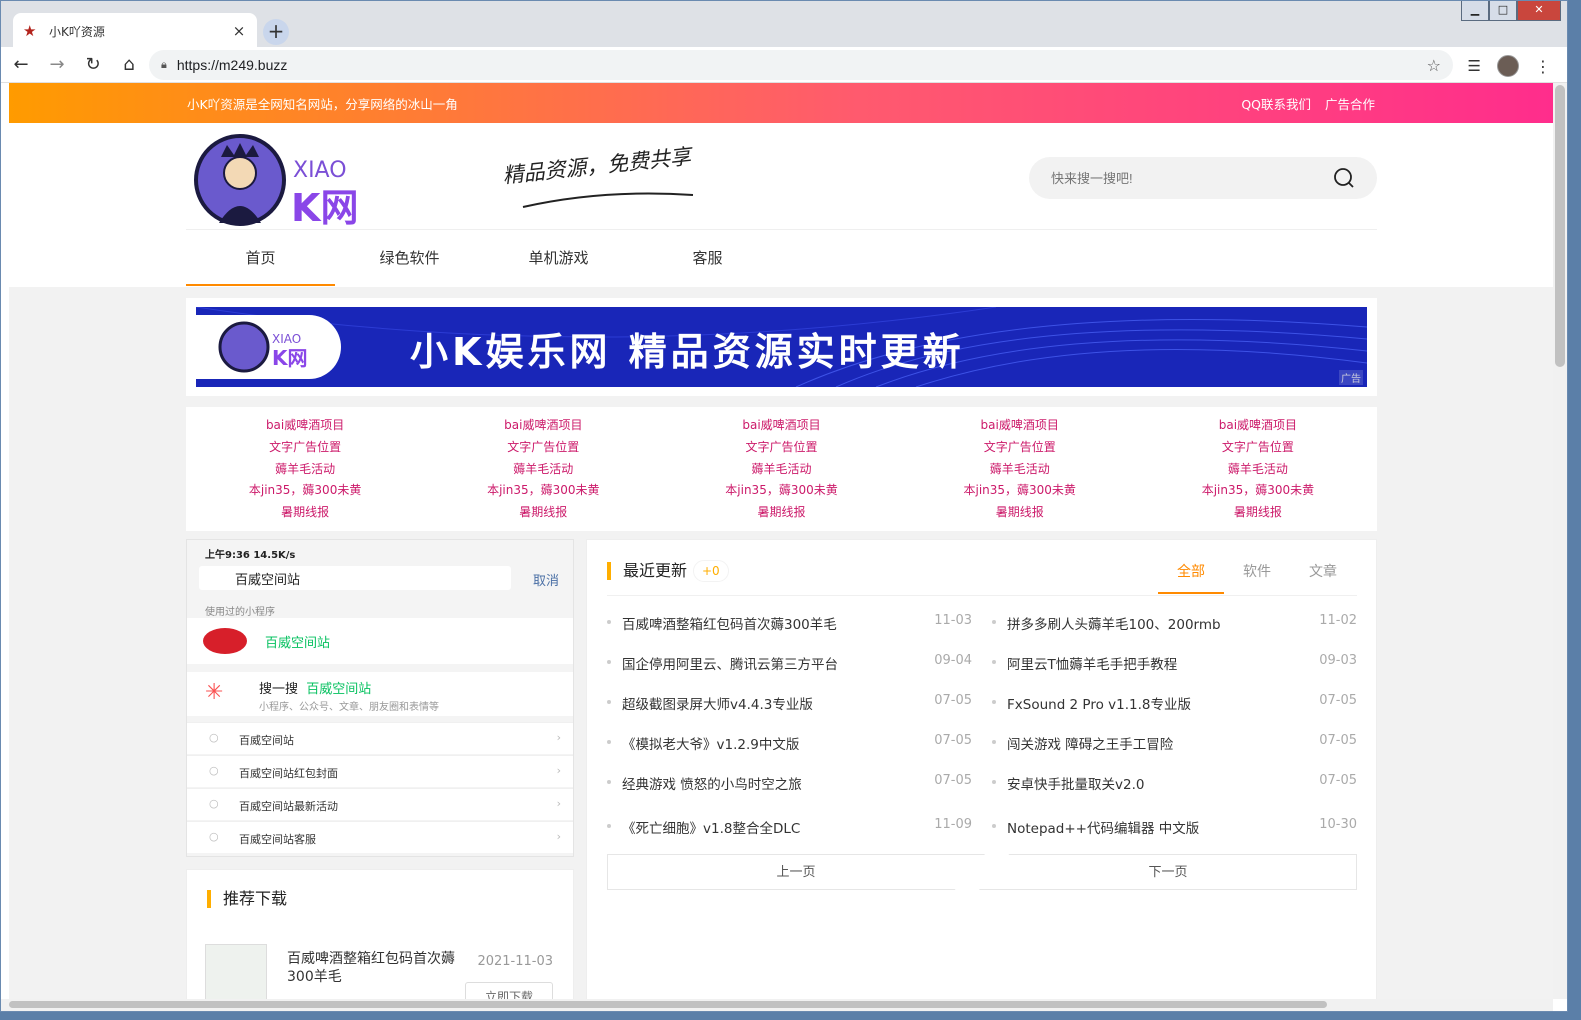  What do you see at coordinates (236, 971) in the screenshot?
I see `recommend-thumbnail` at bounding box center [236, 971].